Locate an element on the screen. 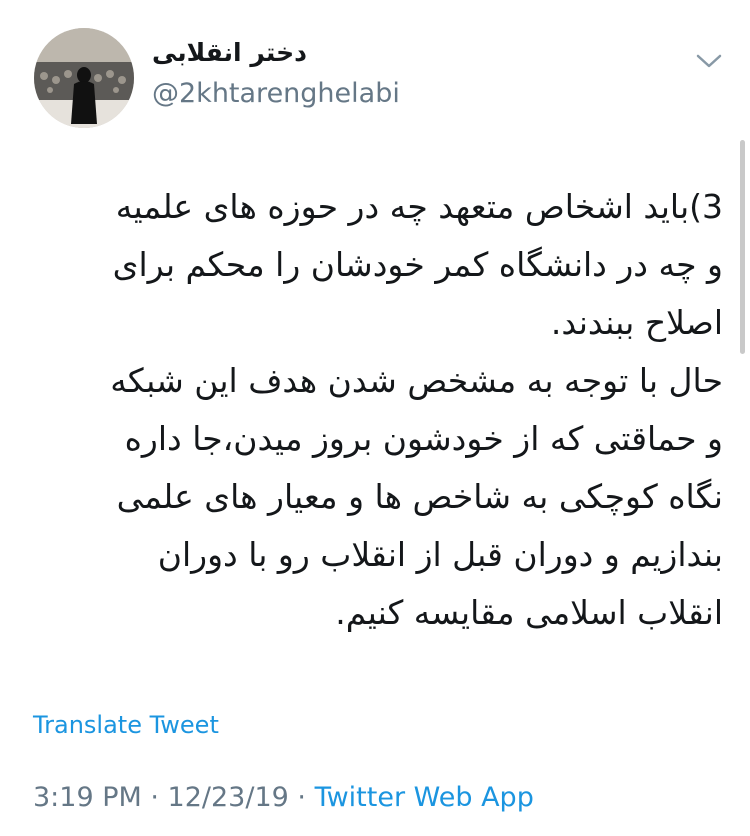 This screenshot has height=836, width=750. avatar is located at coordinates (84, 78).